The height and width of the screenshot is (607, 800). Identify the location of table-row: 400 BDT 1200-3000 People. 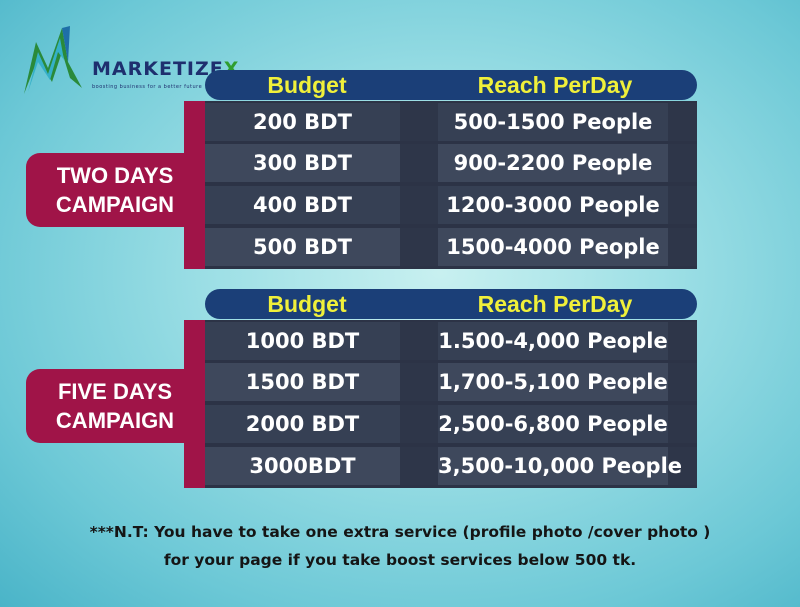
(451, 205).